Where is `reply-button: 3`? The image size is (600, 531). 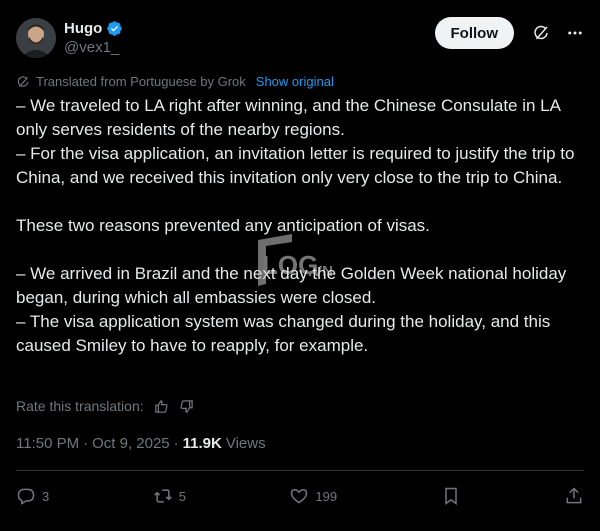
reply-button: 3 is located at coordinates (32, 496).